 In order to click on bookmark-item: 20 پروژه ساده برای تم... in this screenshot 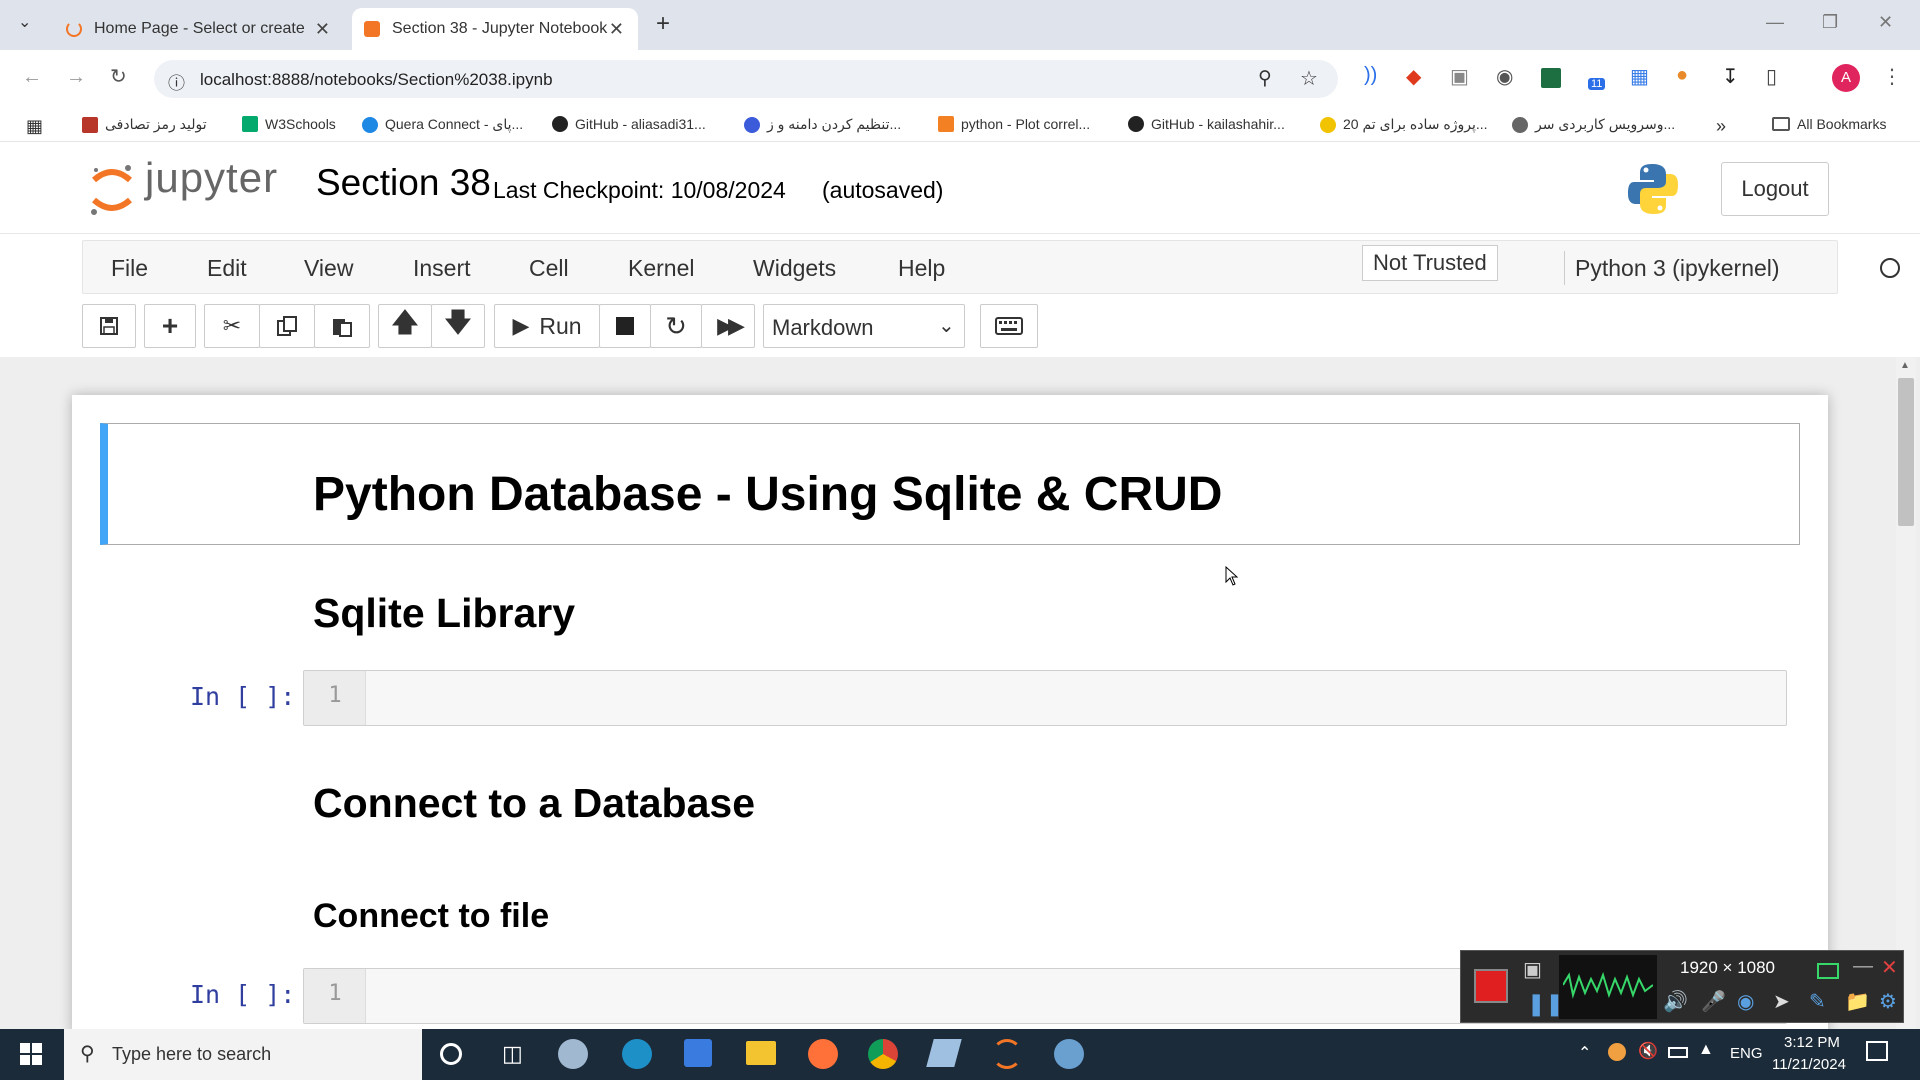, I will do `click(1404, 124)`.